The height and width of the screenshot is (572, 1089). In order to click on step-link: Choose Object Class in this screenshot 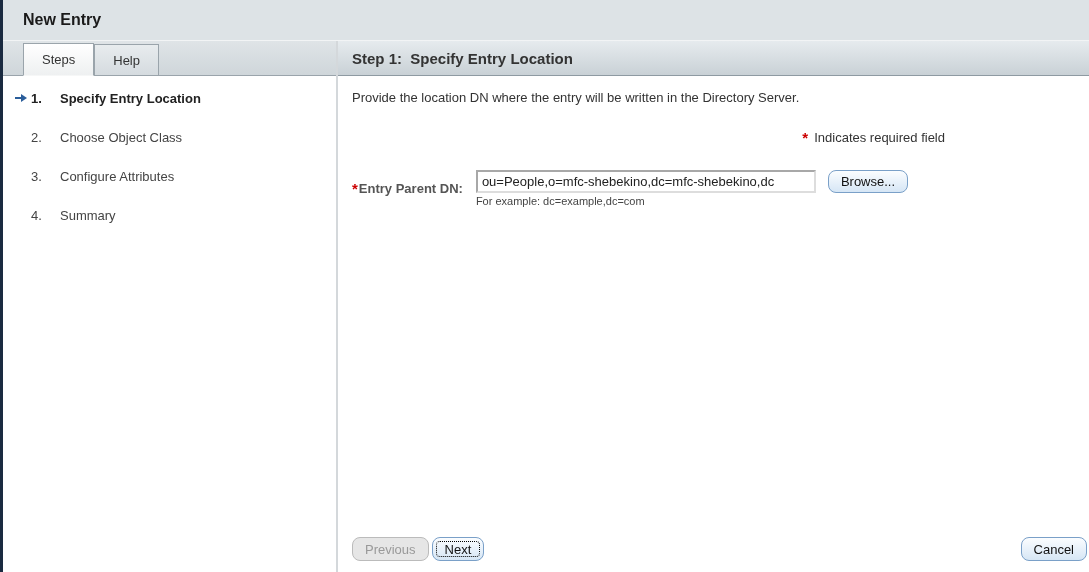, I will do `click(121, 137)`.